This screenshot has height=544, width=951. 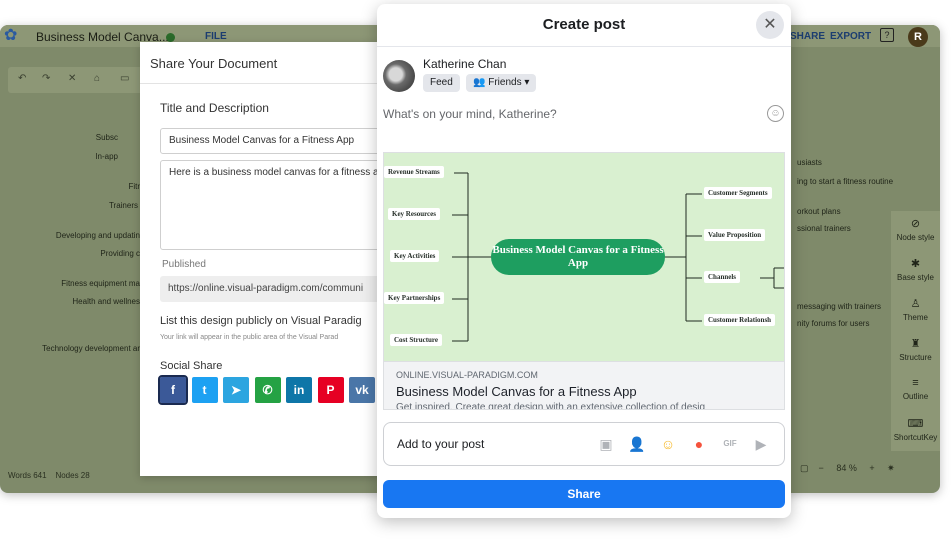 I want to click on base-style-button: ✱ Base style, so click(x=915, y=269).